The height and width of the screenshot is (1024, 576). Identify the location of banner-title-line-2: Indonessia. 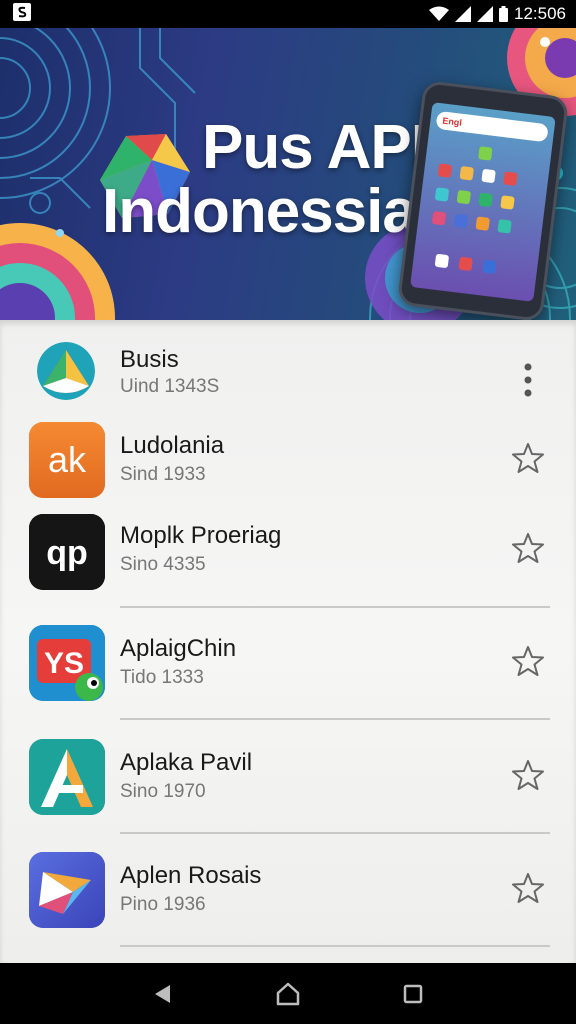
(259, 211).